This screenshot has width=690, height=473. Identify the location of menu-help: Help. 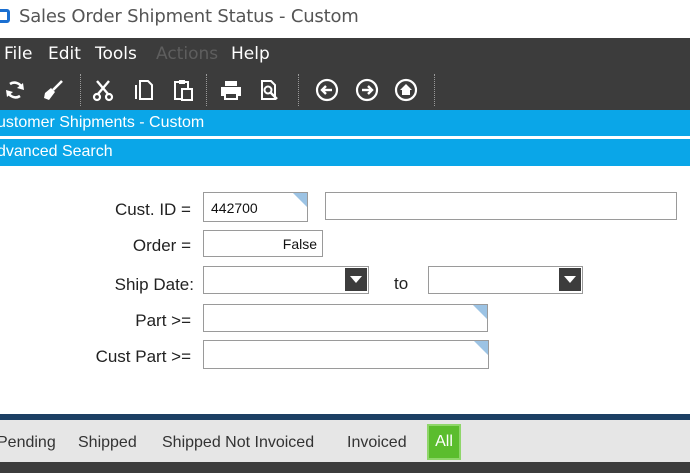
(250, 54).